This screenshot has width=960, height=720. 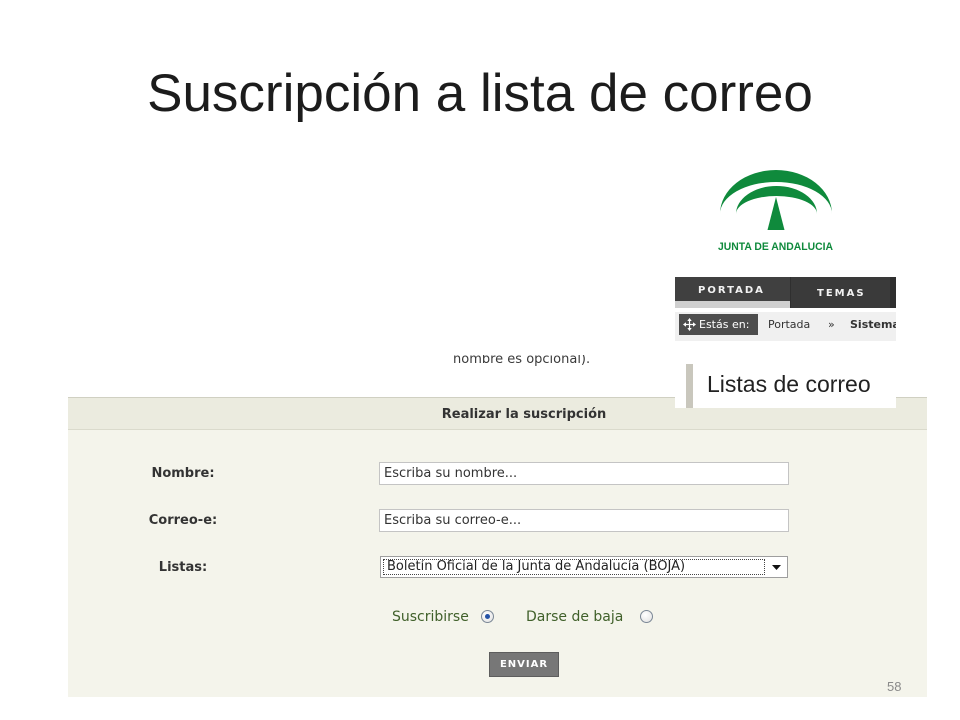 I want to click on dropdown-button, so click(x=776, y=567).